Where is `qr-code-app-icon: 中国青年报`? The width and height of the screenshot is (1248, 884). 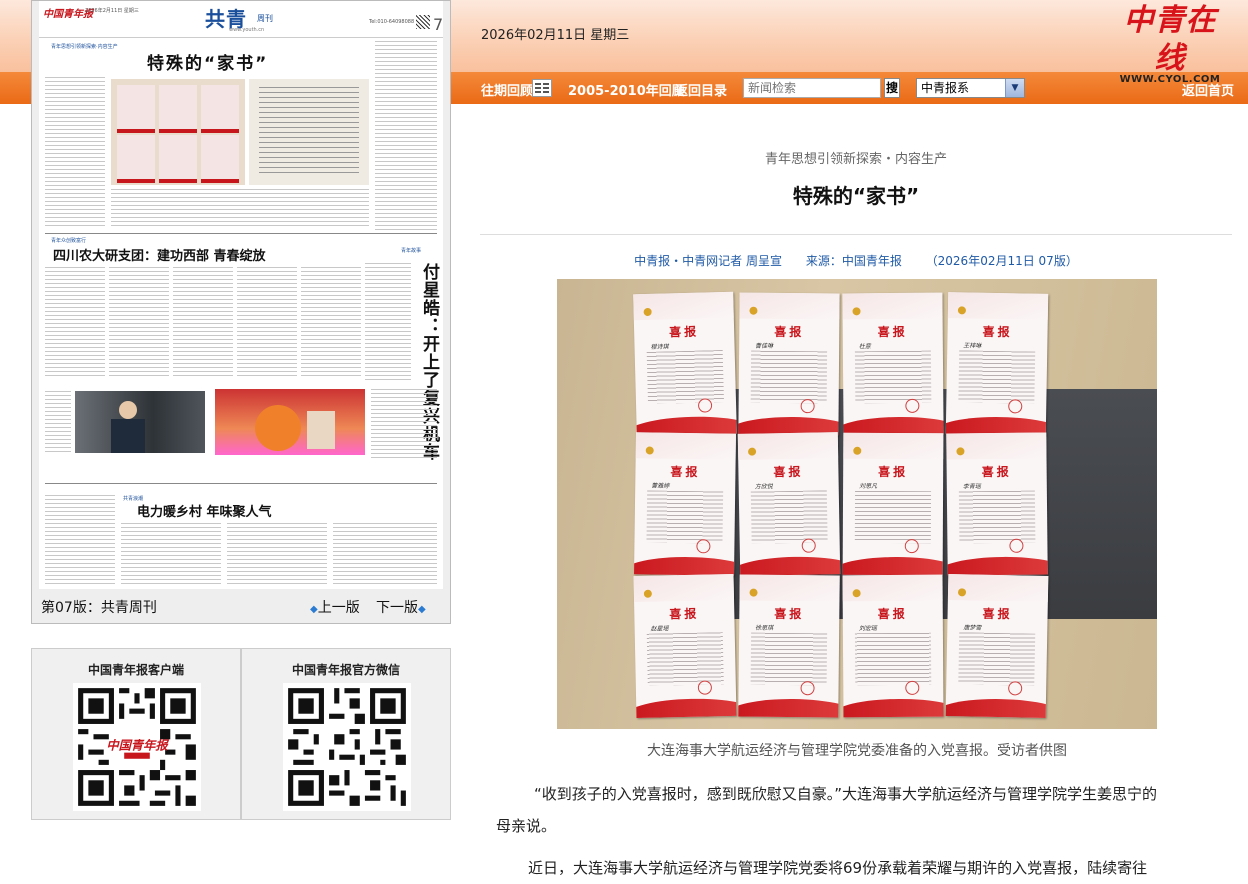
qr-code-app-icon: 中国青年报 is located at coordinates (137, 747).